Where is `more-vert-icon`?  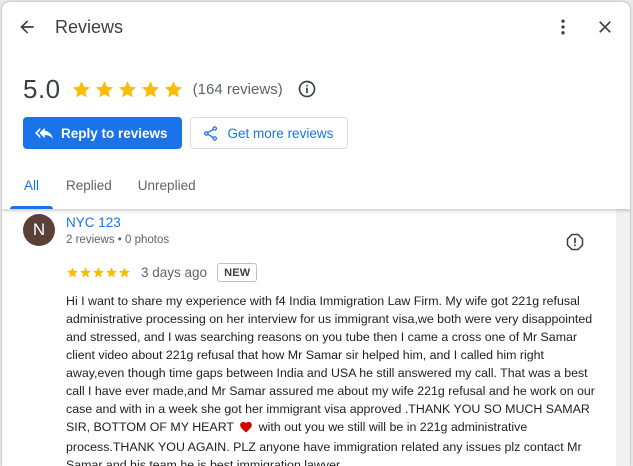
more-vert-icon is located at coordinates (563, 27).